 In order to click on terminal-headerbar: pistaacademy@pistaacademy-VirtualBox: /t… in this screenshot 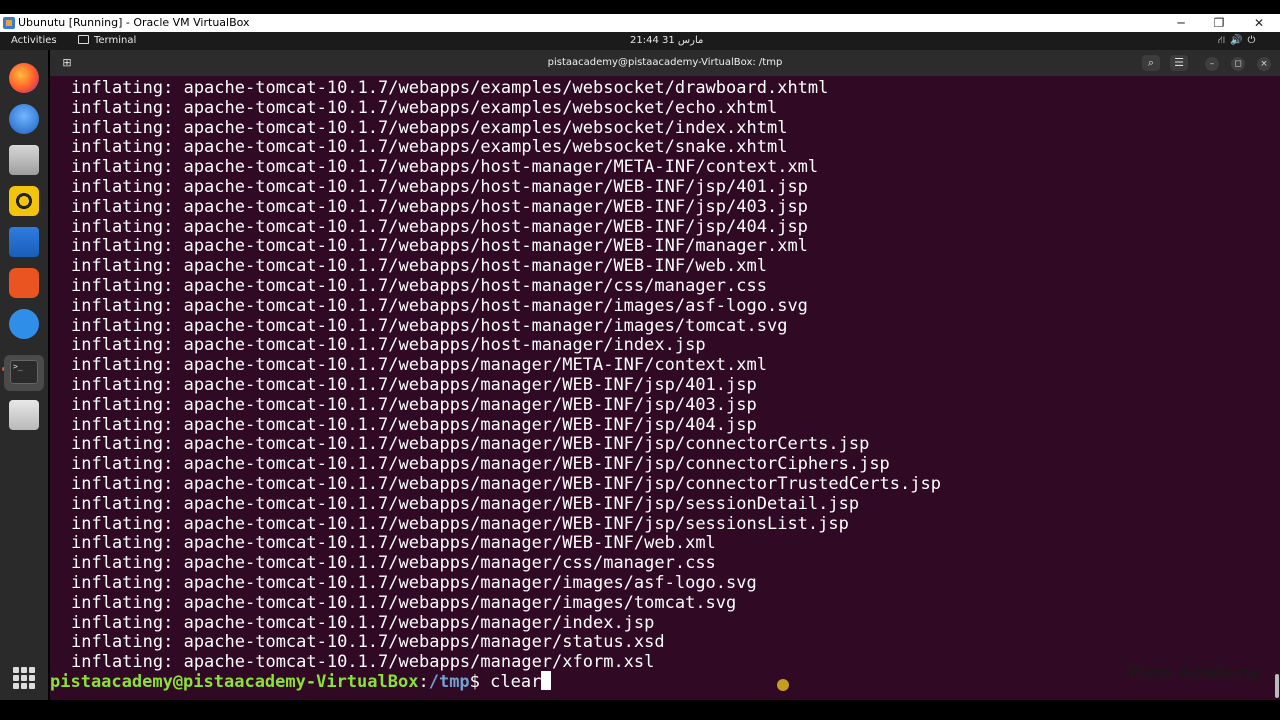, I will do `click(665, 63)`.